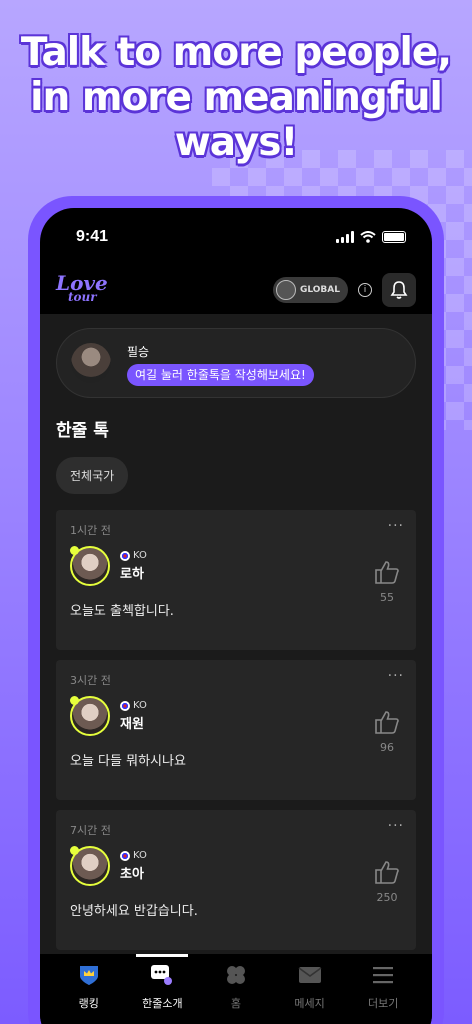 This screenshot has height=1024, width=472. What do you see at coordinates (92, 236) in the screenshot?
I see `status-time: 9:41` at bounding box center [92, 236].